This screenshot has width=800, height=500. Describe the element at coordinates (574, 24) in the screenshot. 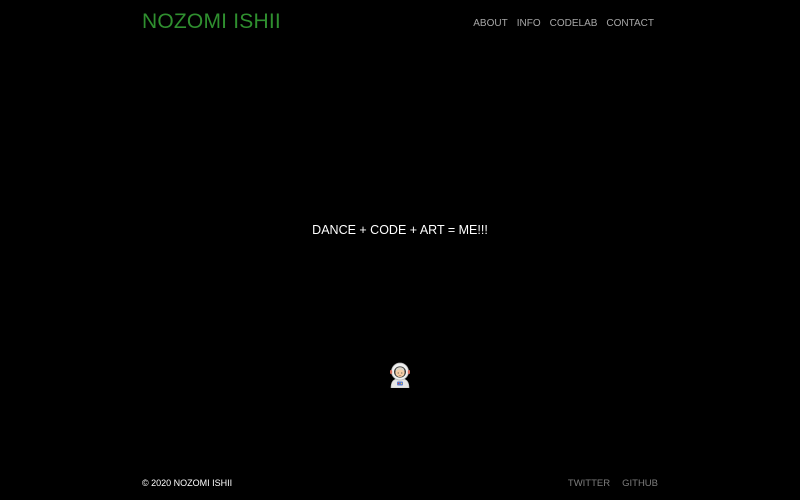

I see `nav-codelab-link: CODELAB` at that location.